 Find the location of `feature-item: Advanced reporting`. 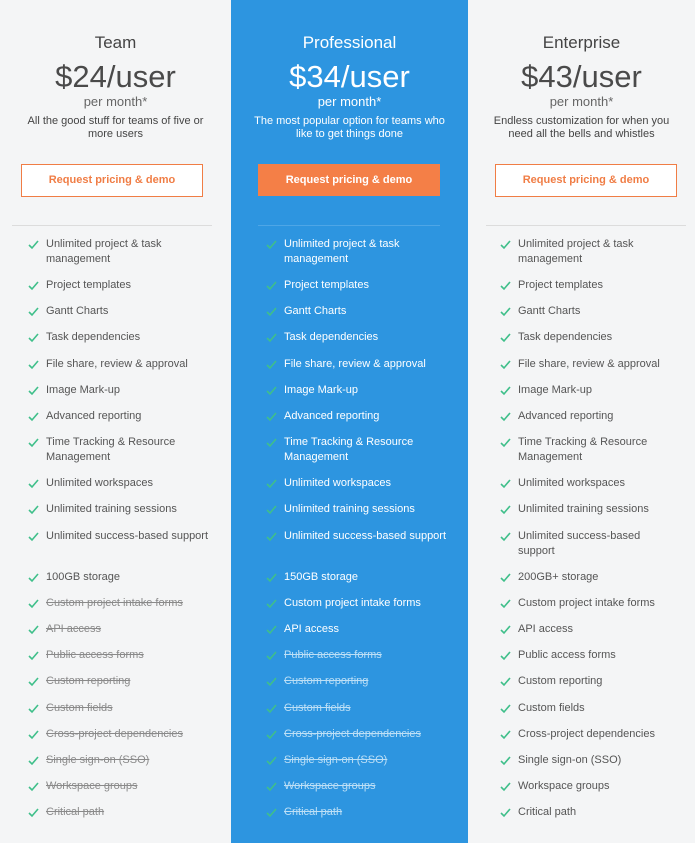

feature-item: Advanced reporting is located at coordinates (120, 416).